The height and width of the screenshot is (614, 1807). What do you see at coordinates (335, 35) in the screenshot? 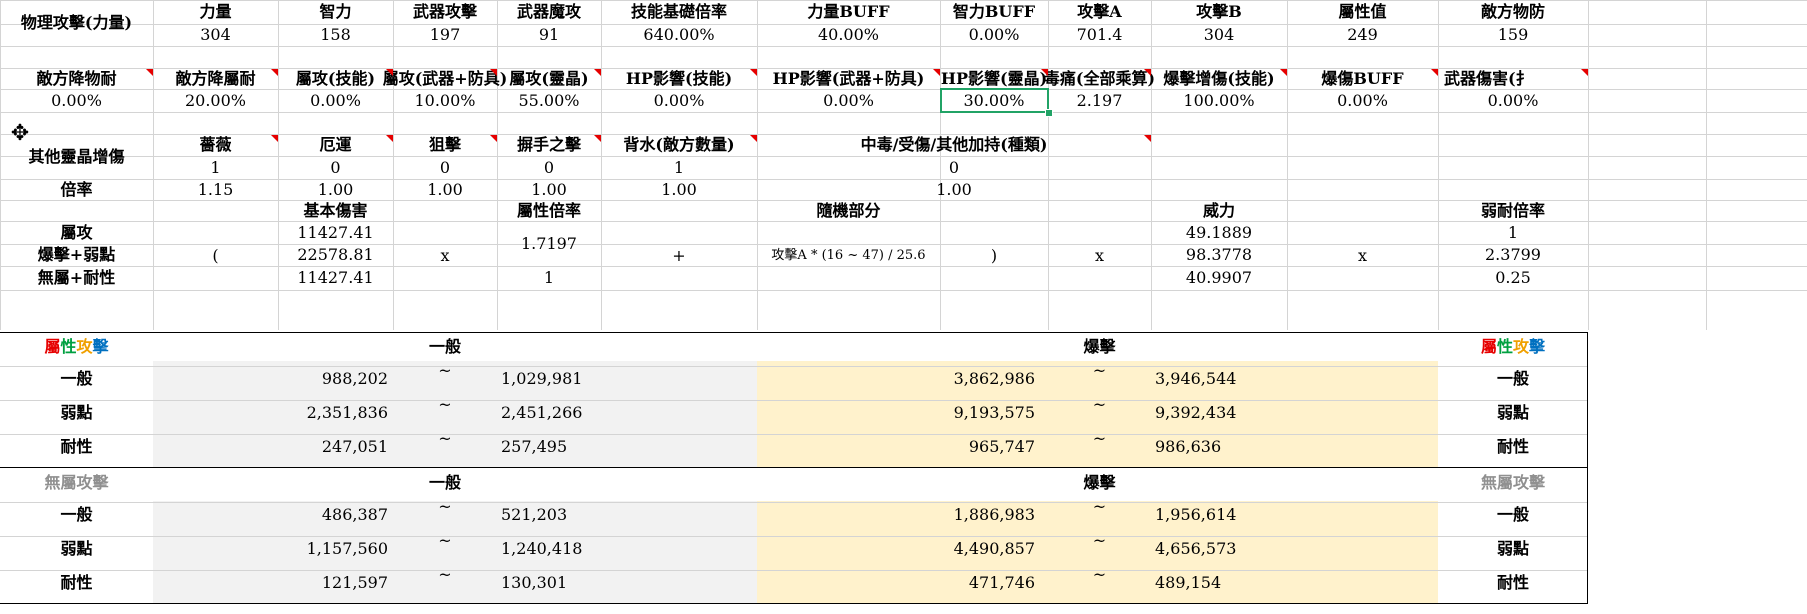
I see `row1-value-1: 158` at bounding box center [335, 35].